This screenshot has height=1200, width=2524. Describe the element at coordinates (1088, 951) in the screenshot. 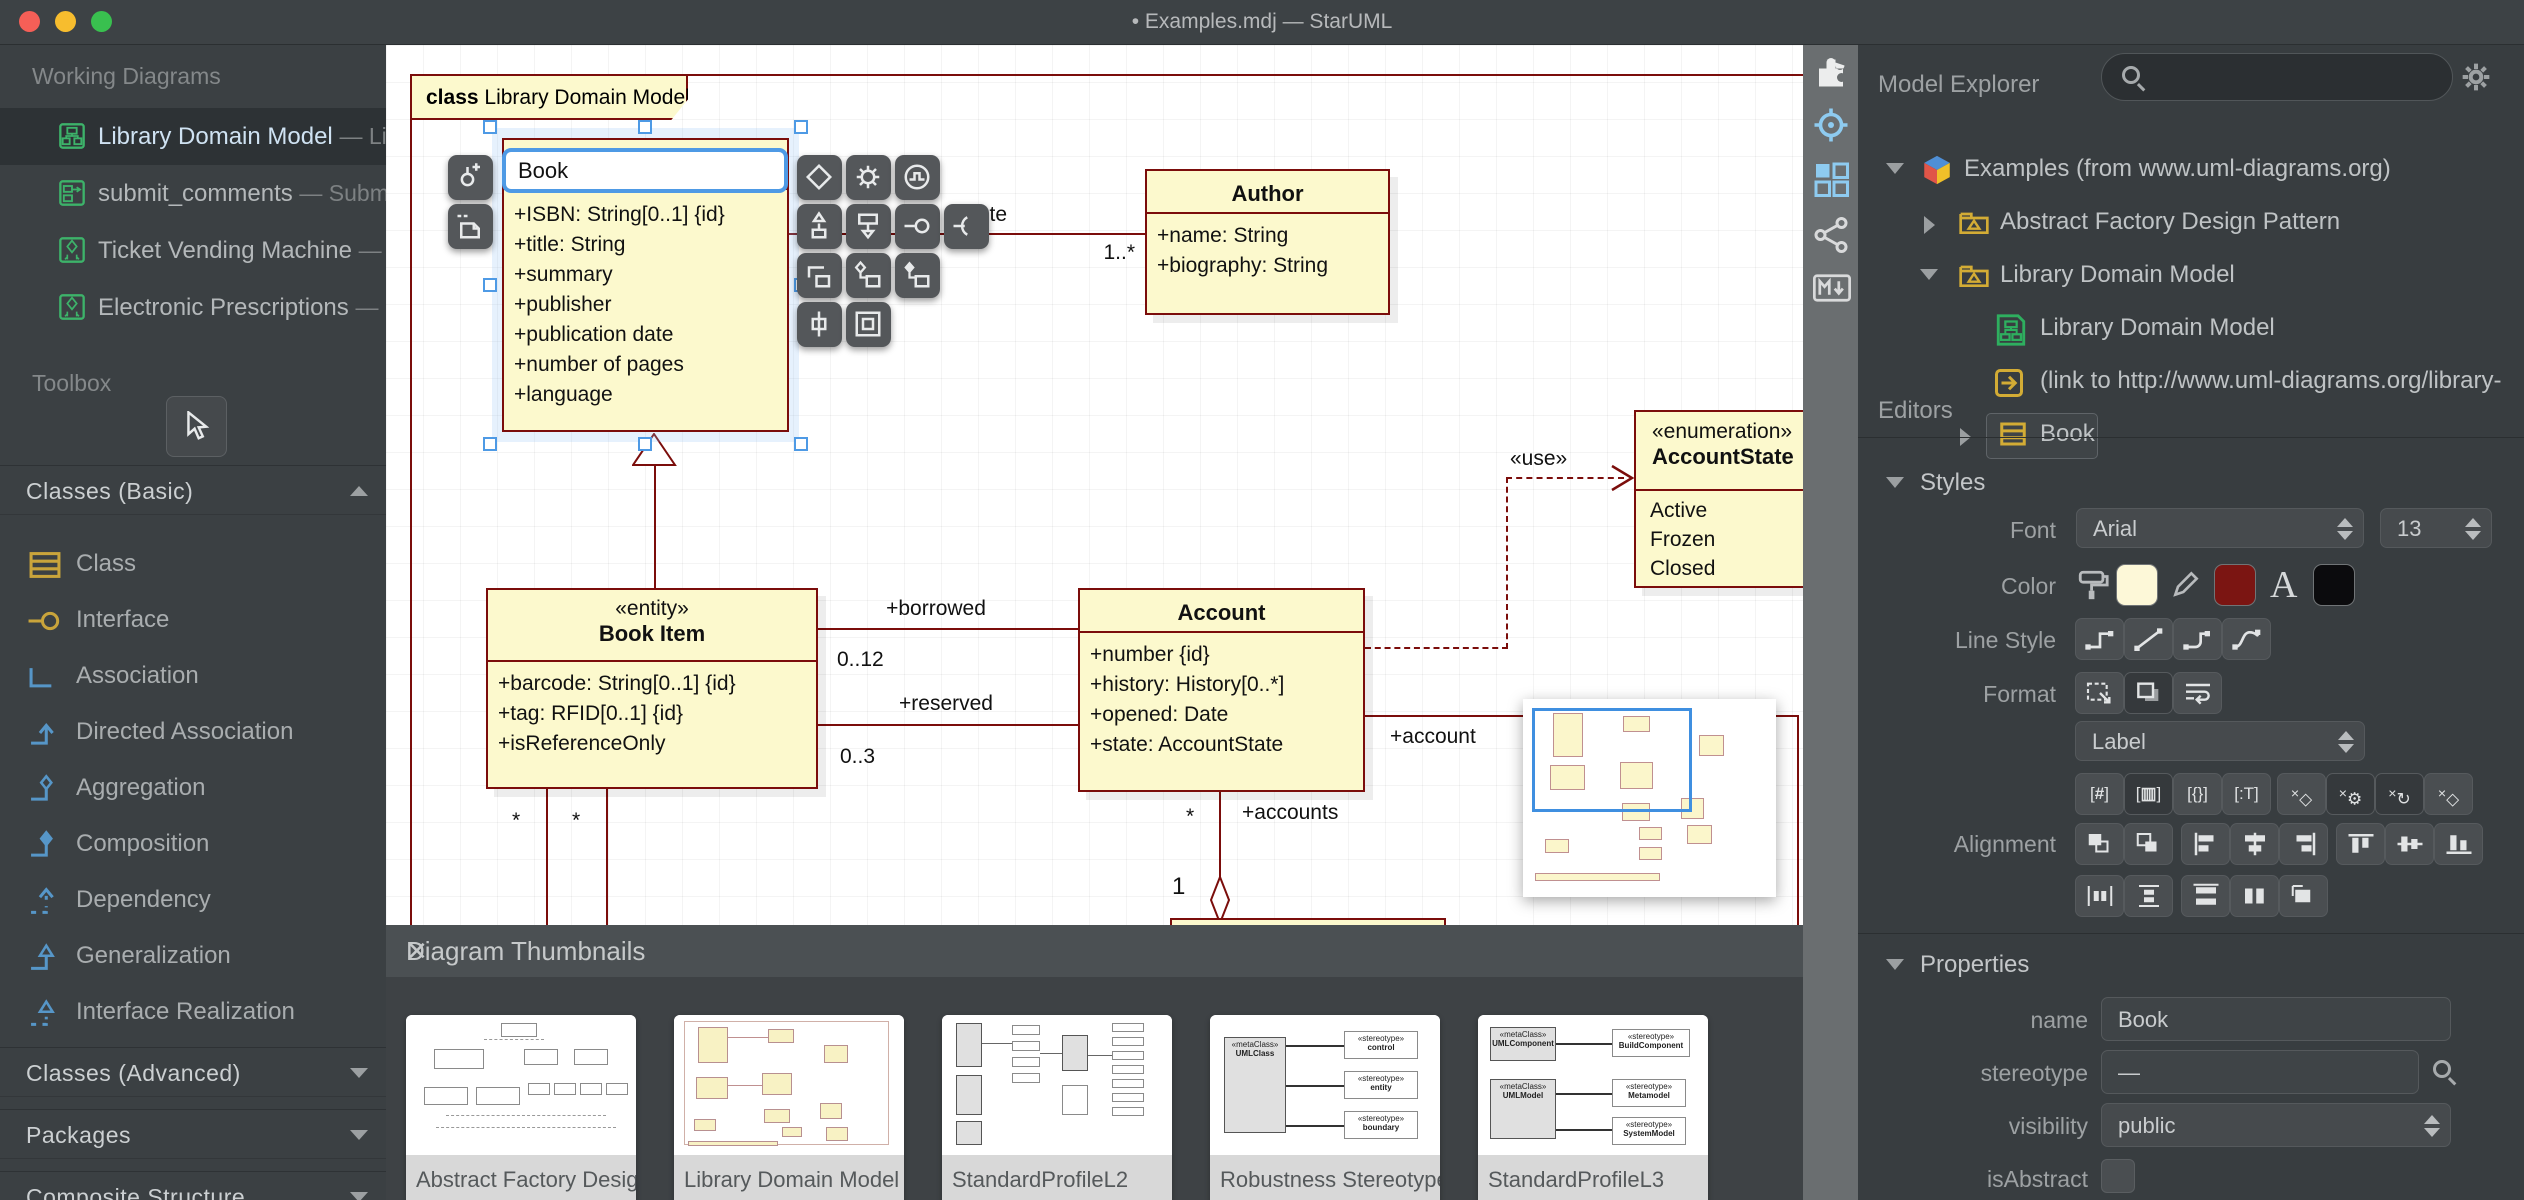

I see `close-icon: ✕` at that location.